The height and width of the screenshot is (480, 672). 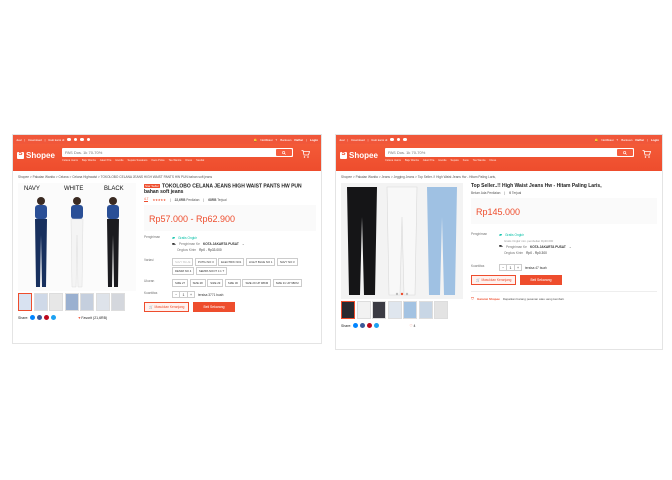 I want to click on ratings-count: 22,6RB, so click(x=180, y=200).